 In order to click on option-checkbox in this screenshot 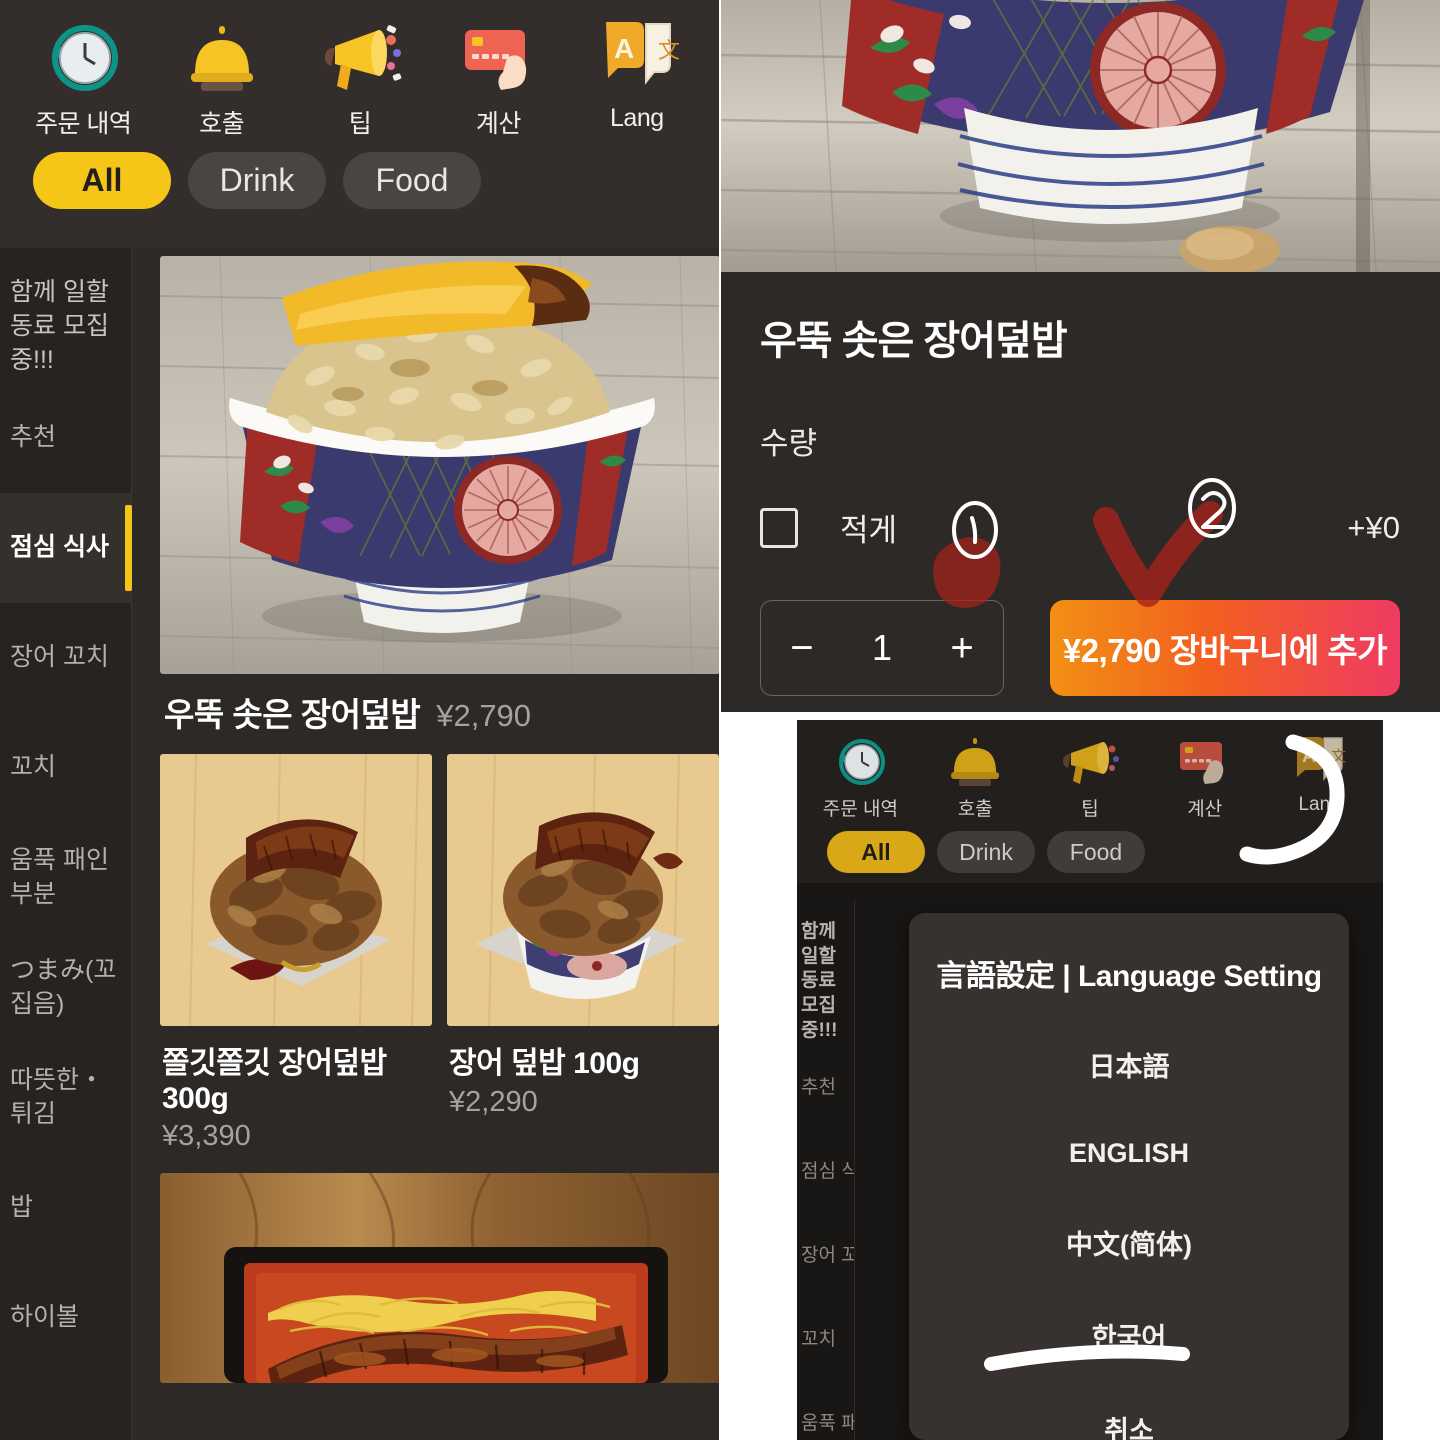, I will do `click(779, 527)`.